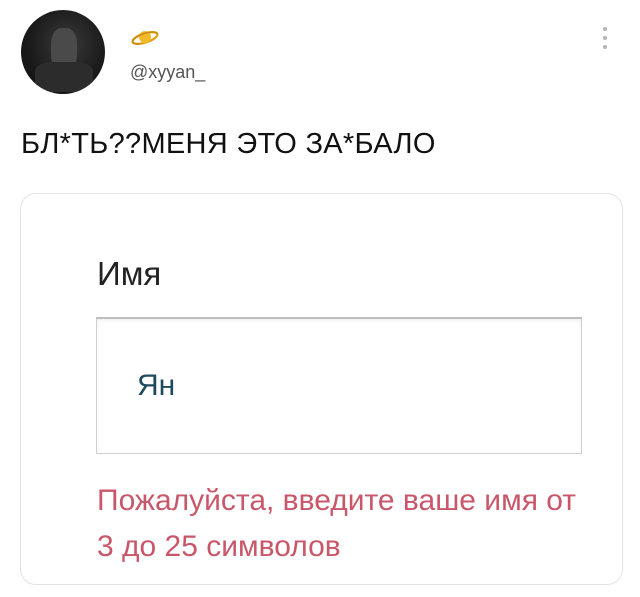 This screenshot has height=597, width=640. Describe the element at coordinates (605, 38) in the screenshot. I see `vertical-dots-icon` at that location.